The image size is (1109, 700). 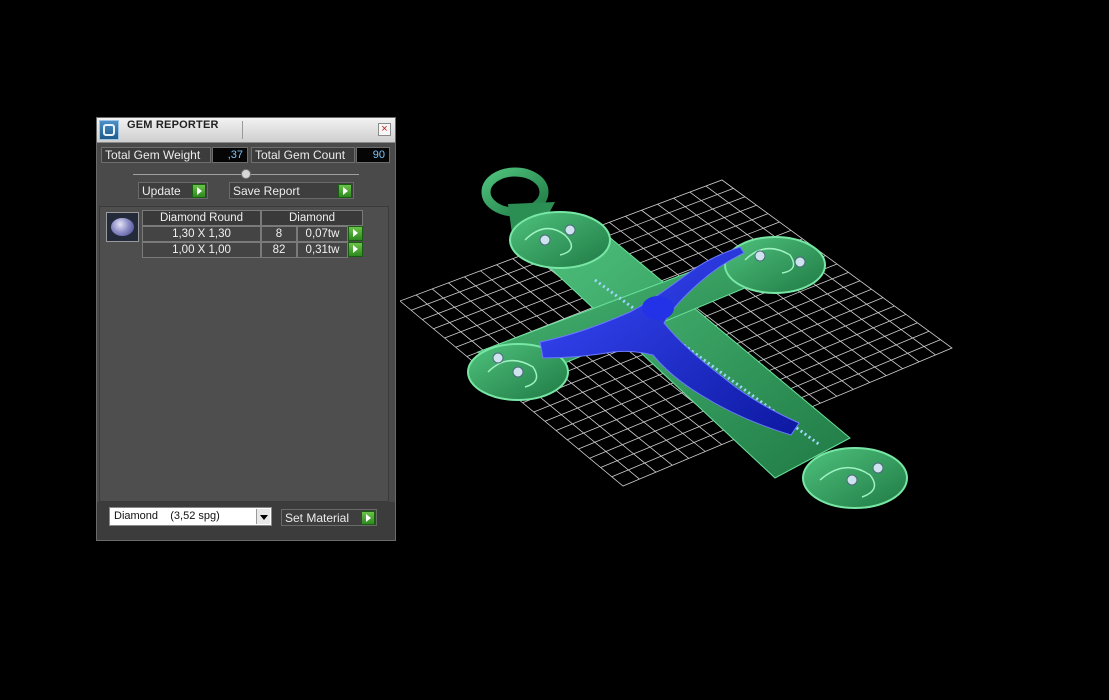 What do you see at coordinates (201, 218) in the screenshot?
I see `column-header-shape: Diamond Round` at bounding box center [201, 218].